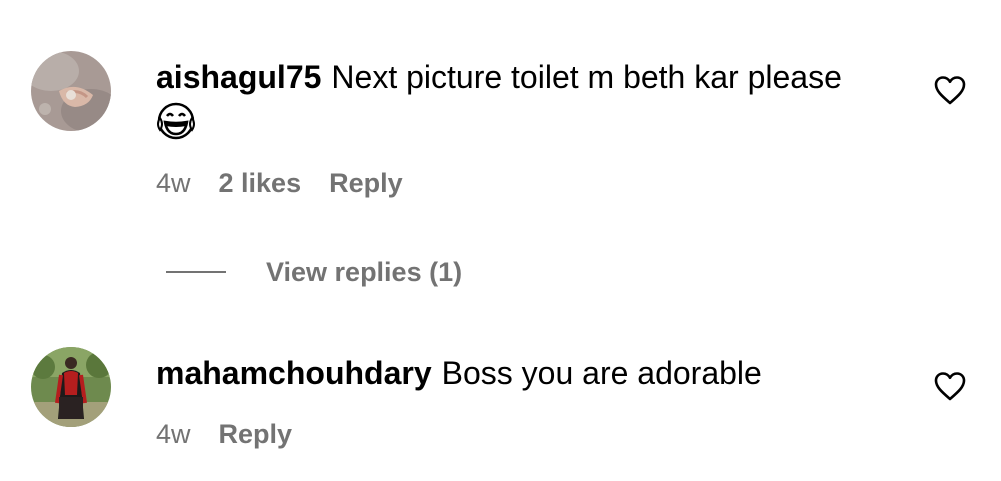  What do you see at coordinates (260, 183) in the screenshot?
I see `likes-count: 2 likes` at bounding box center [260, 183].